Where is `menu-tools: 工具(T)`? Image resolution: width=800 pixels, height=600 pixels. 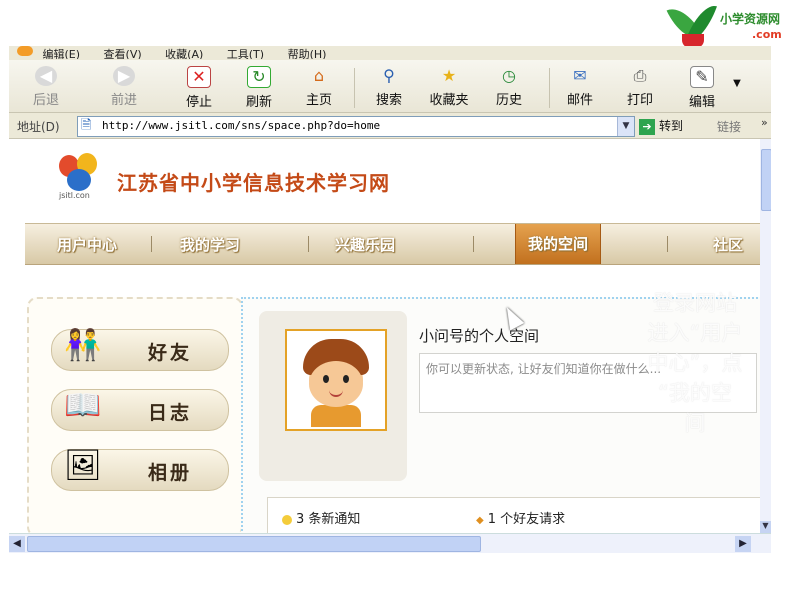
menu-tools: 工具(T) is located at coordinates (245, 53).